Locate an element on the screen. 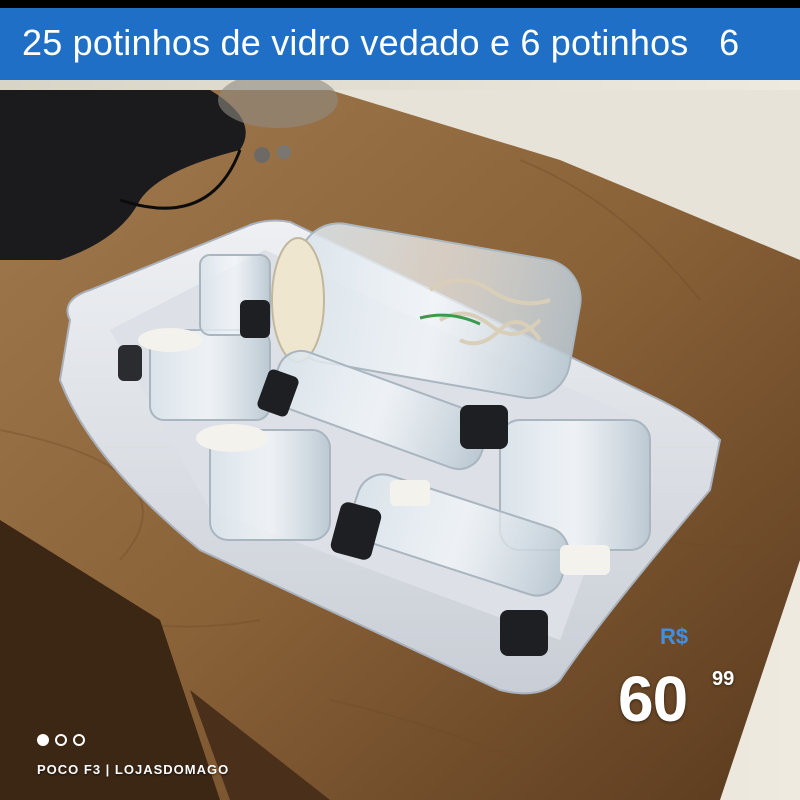 Image resolution: width=800 pixels, height=800 pixels. price-integer: 60 is located at coordinates (653, 699).